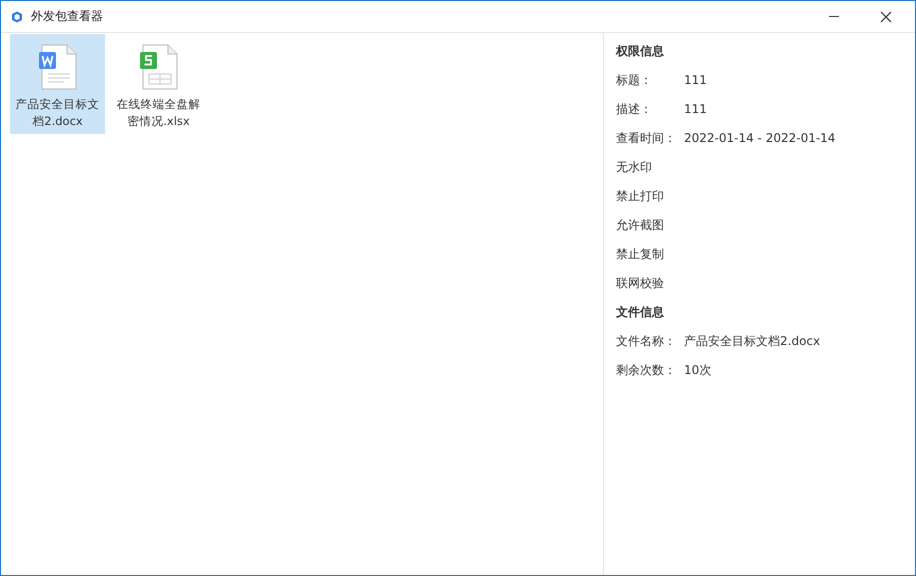  I want to click on spreadsheet-icon, so click(158, 67).